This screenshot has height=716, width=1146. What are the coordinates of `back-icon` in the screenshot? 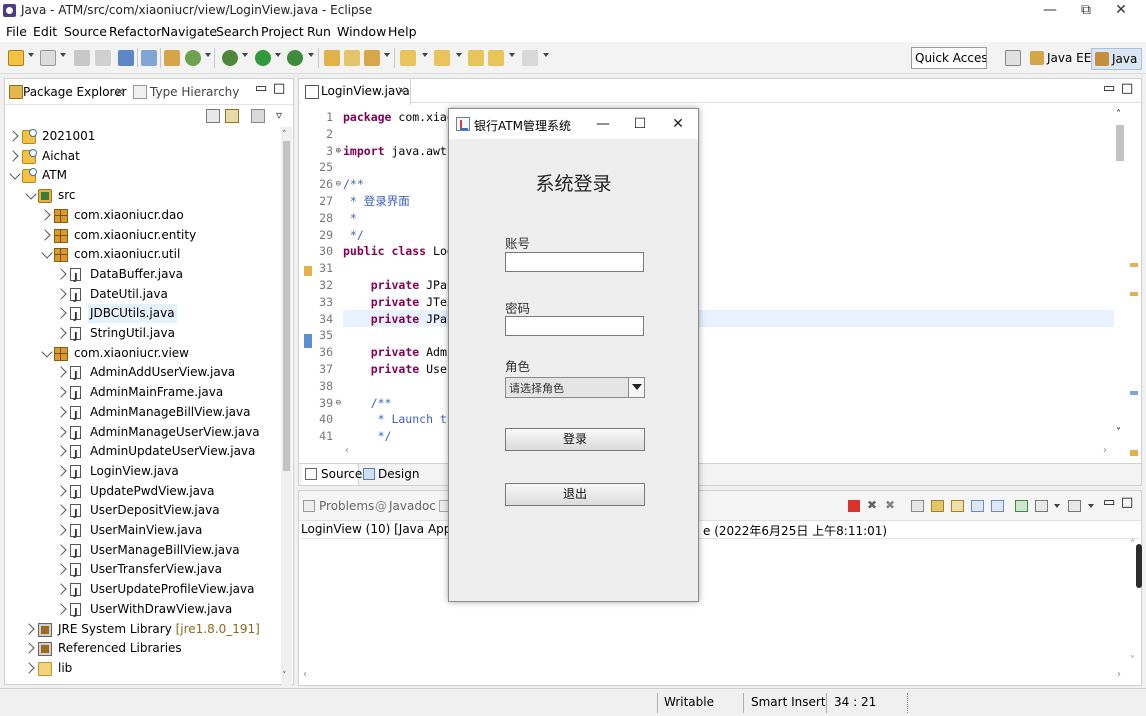 It's located at (496, 58).